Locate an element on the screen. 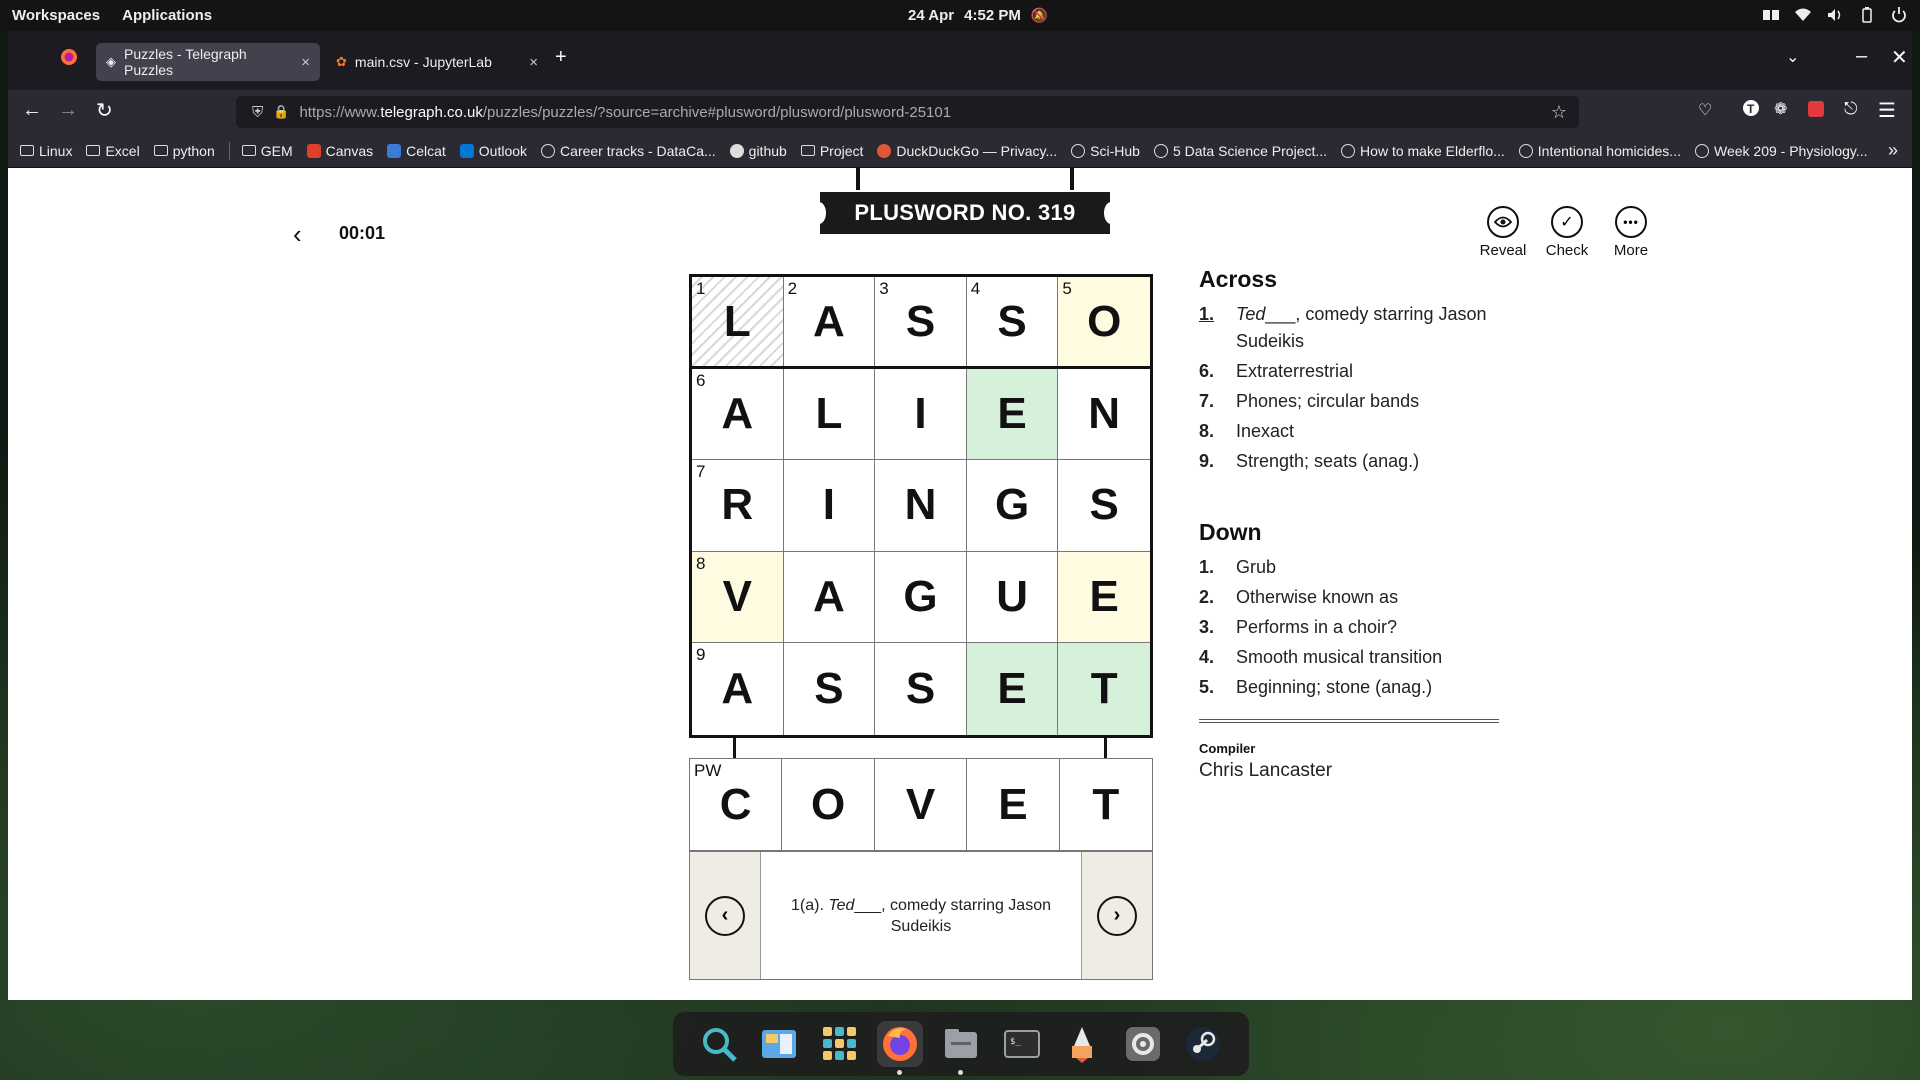  grid-cell: 9A is located at coordinates (738, 689).